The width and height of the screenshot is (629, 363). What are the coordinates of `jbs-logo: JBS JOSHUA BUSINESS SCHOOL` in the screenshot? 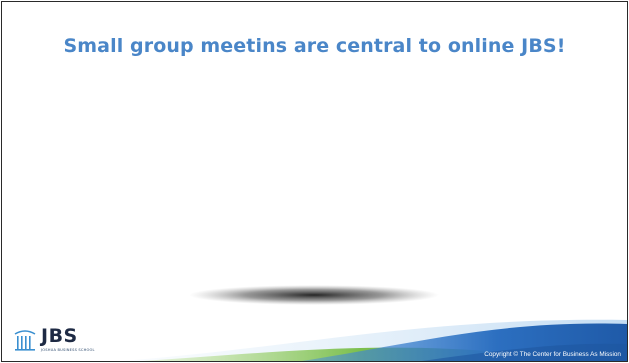 It's located at (73, 341).